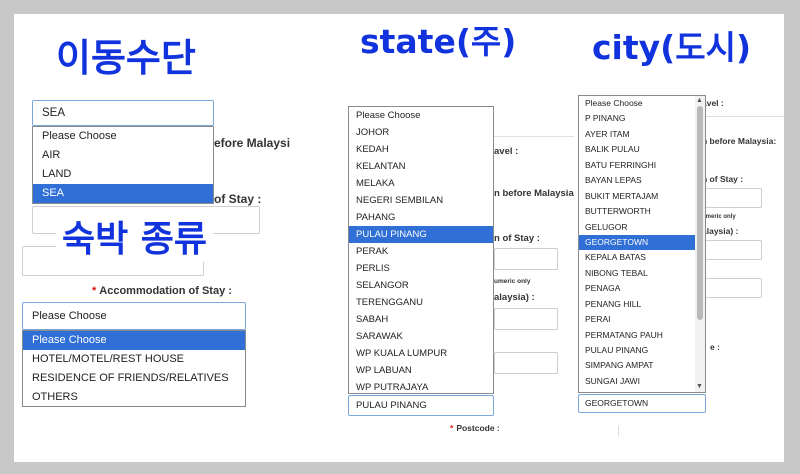  What do you see at coordinates (699, 387) in the screenshot?
I see `scroll-down-arrow-icon: ▼` at bounding box center [699, 387].